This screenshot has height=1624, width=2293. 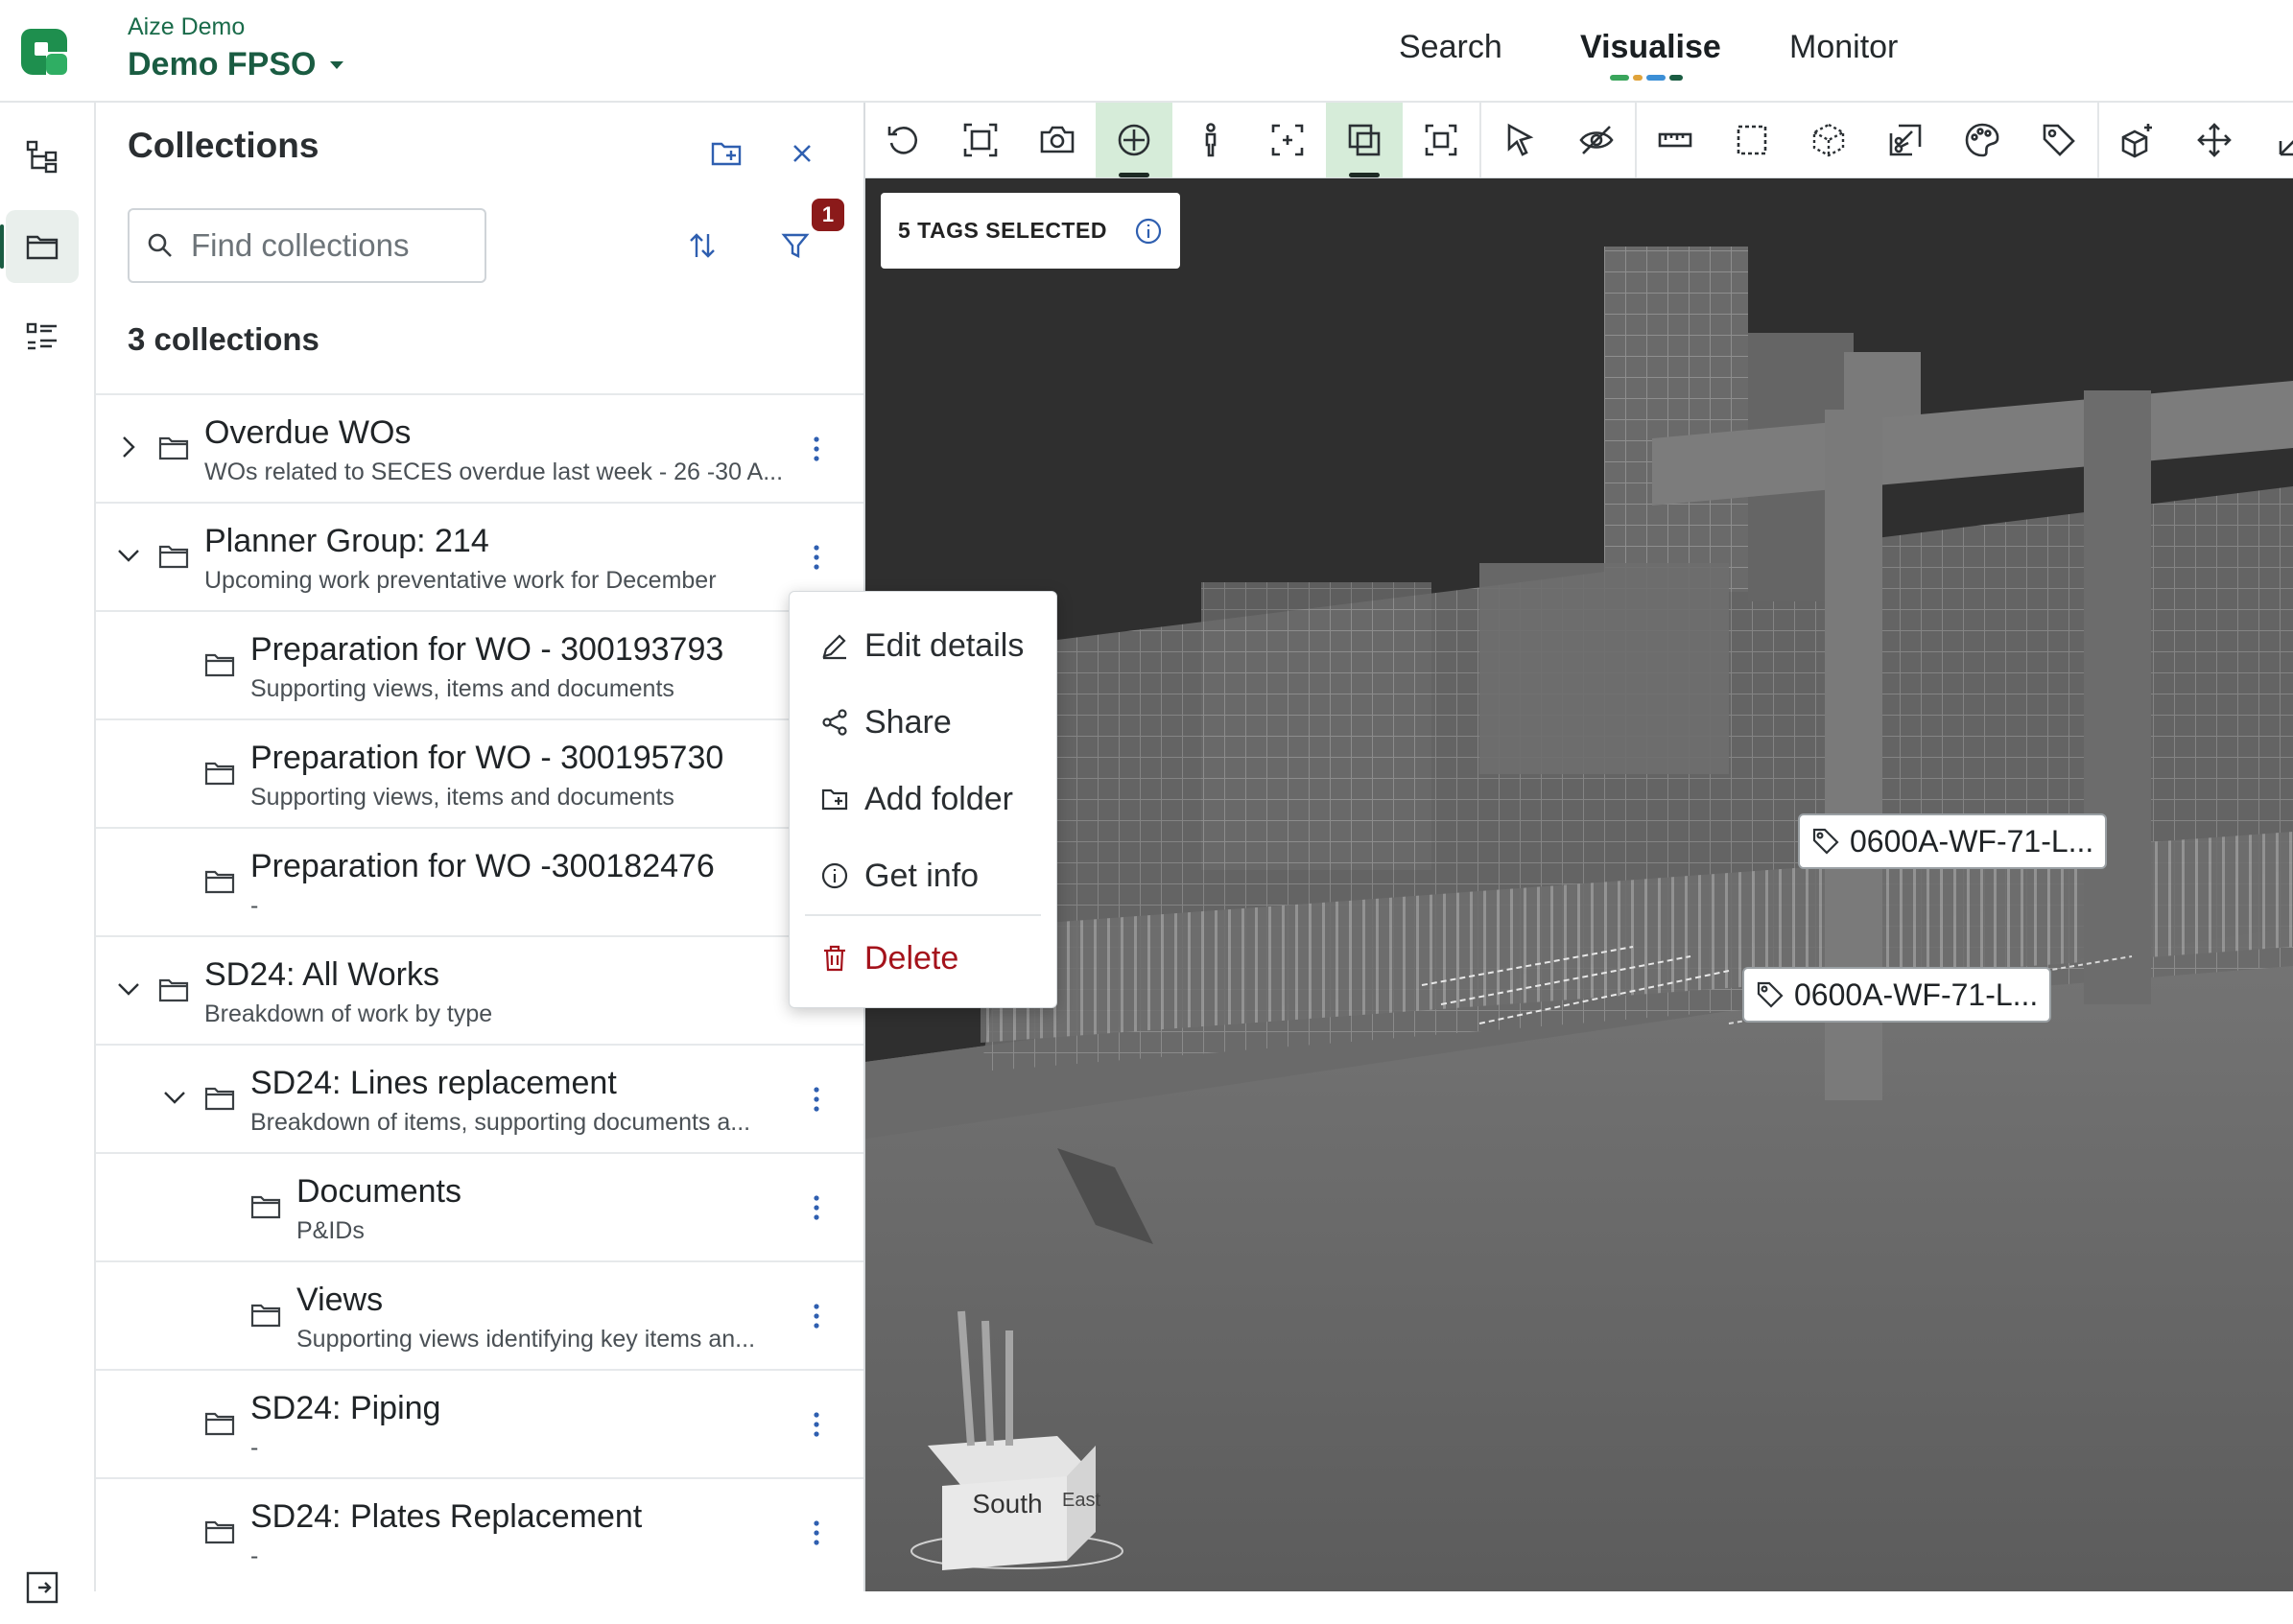 I want to click on collection-row: SD24: Plates Replacement -, so click(x=479, y=1531).